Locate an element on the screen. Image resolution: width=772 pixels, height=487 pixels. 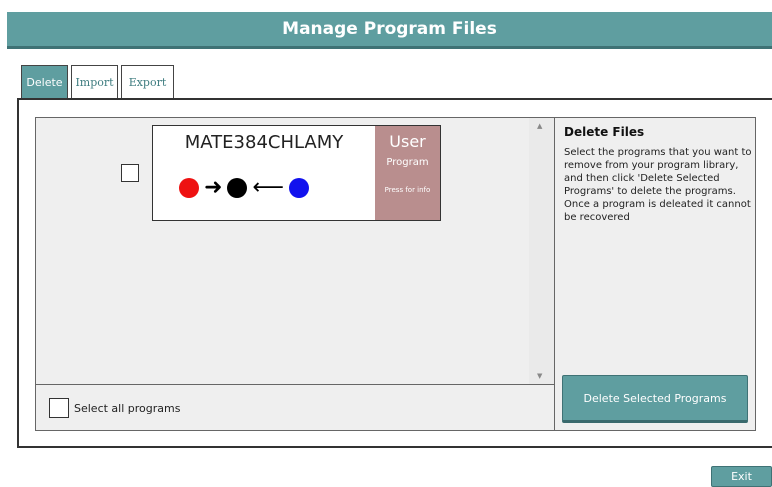
right-arrow-icon: ➜ is located at coordinates (213, 187).